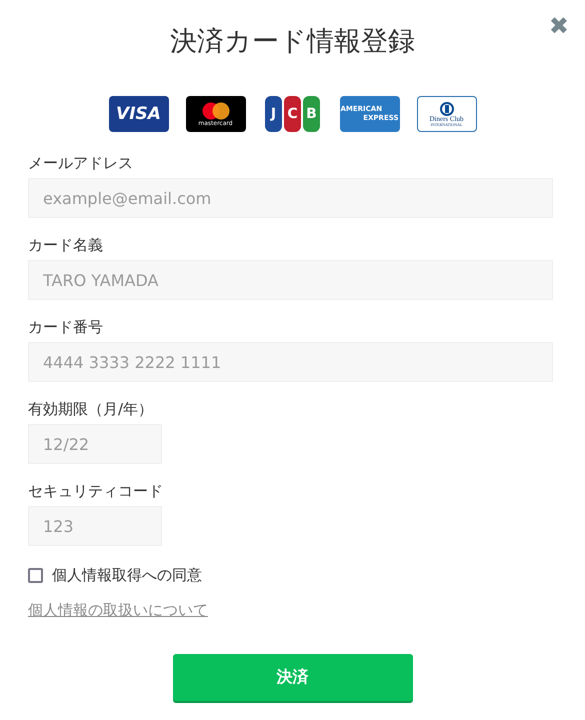 The image size is (585, 720). Describe the element at coordinates (66, 245) in the screenshot. I see `field-label: カード名義` at that location.